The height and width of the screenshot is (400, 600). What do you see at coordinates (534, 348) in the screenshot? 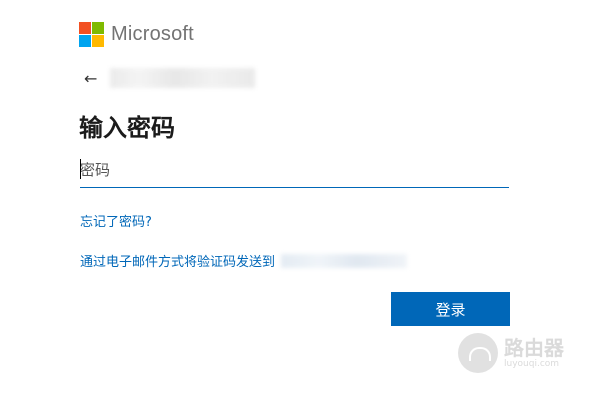
I see `watermark-name: 路由器` at bounding box center [534, 348].